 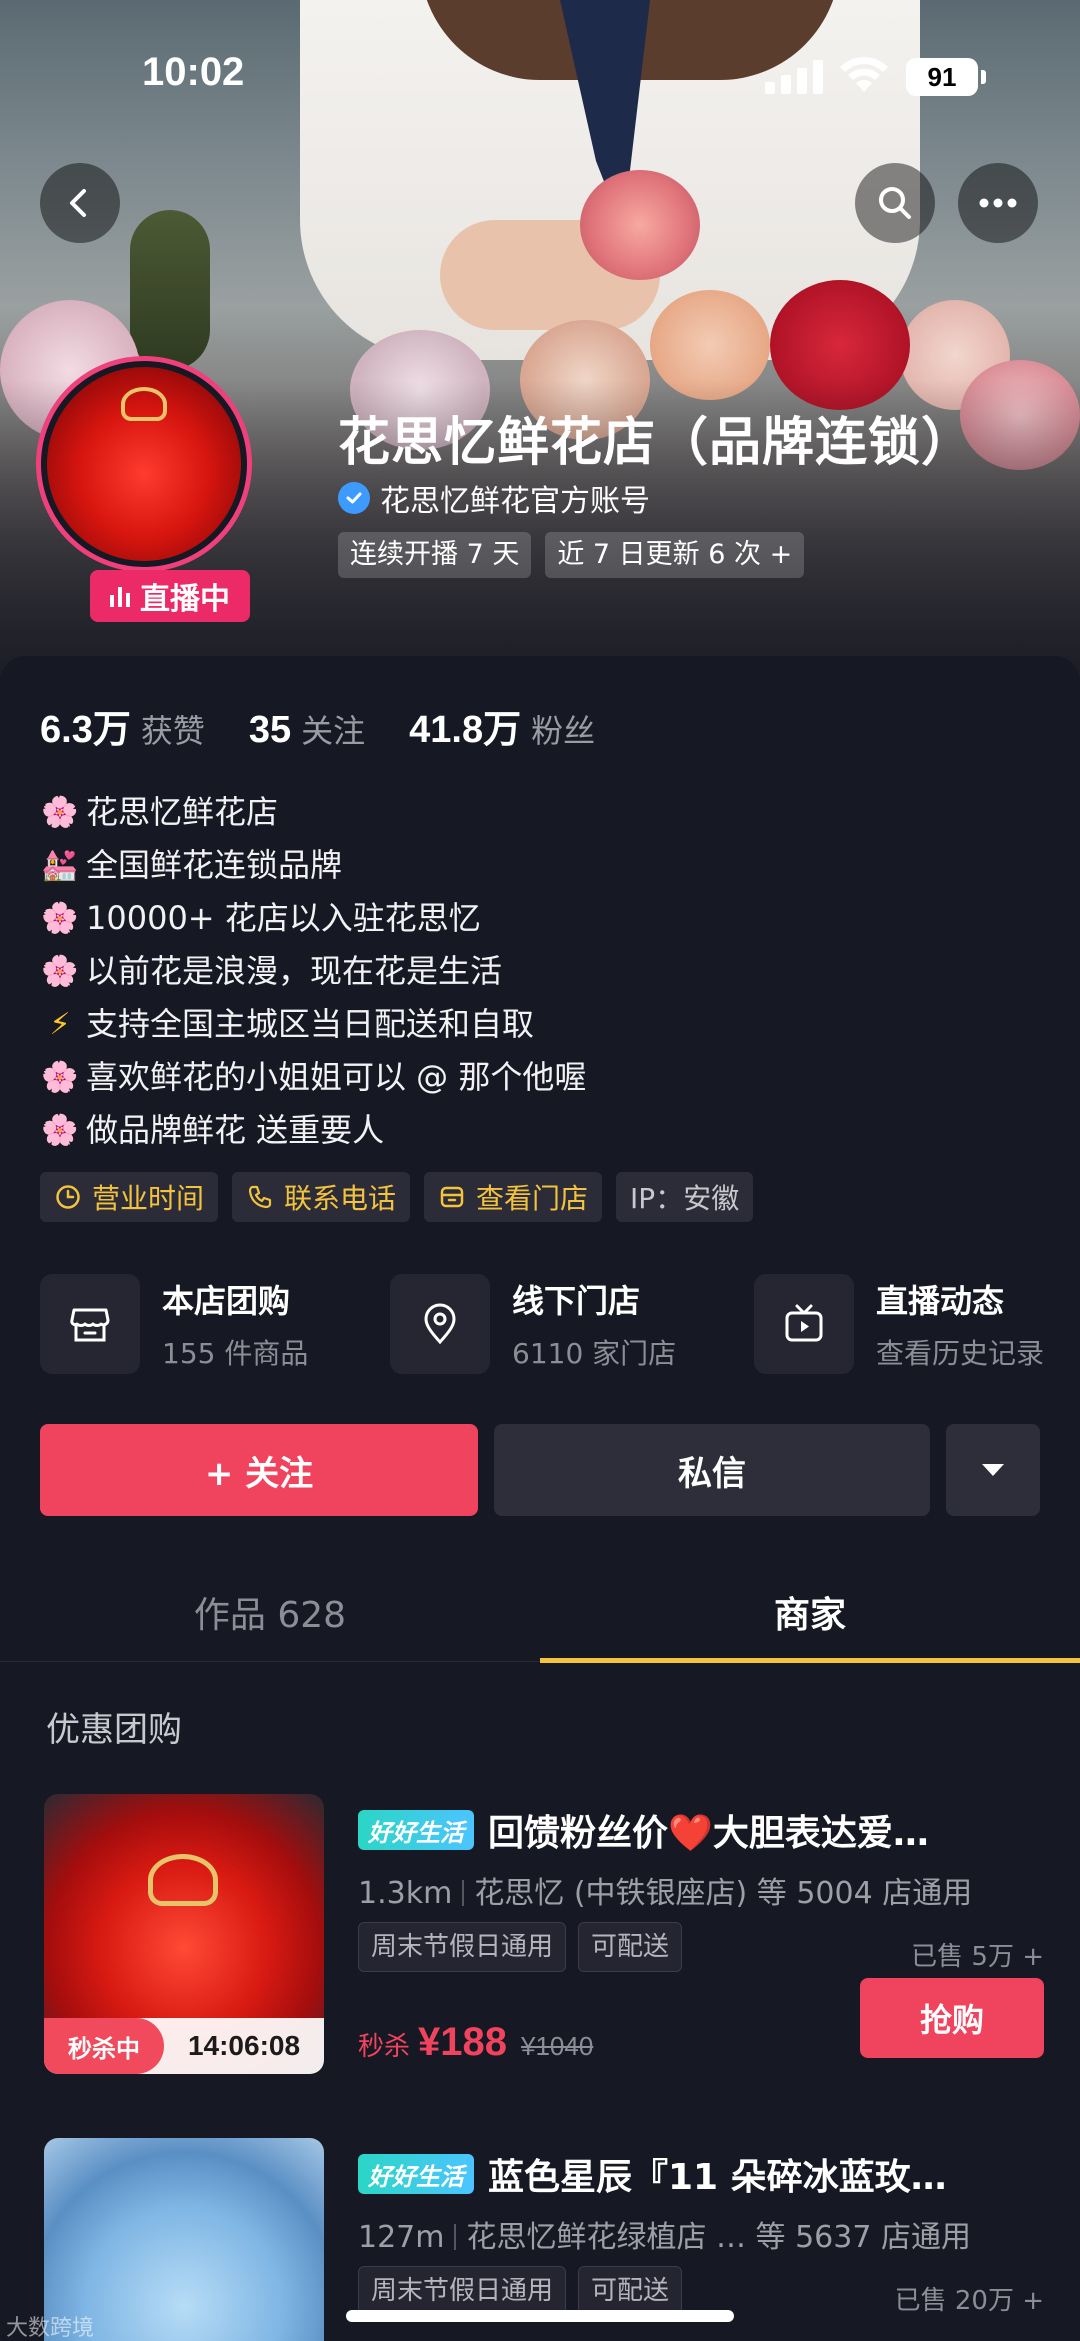 I want to click on live-feed-subtitle: 查看历史记录, so click(x=960, y=1353).